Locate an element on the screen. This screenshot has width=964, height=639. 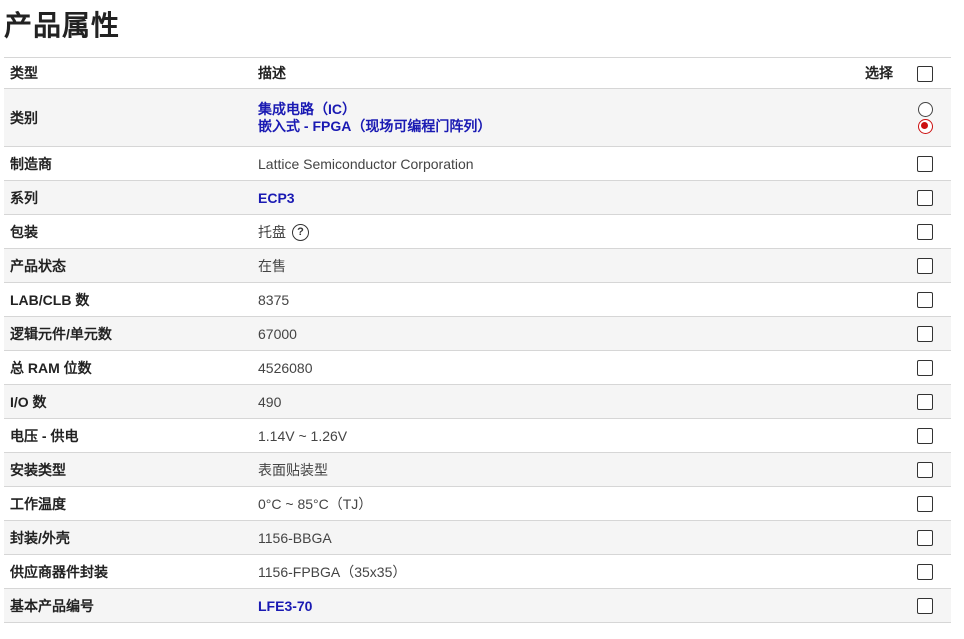
table-row: 包装 托盘? is located at coordinates (477, 231).